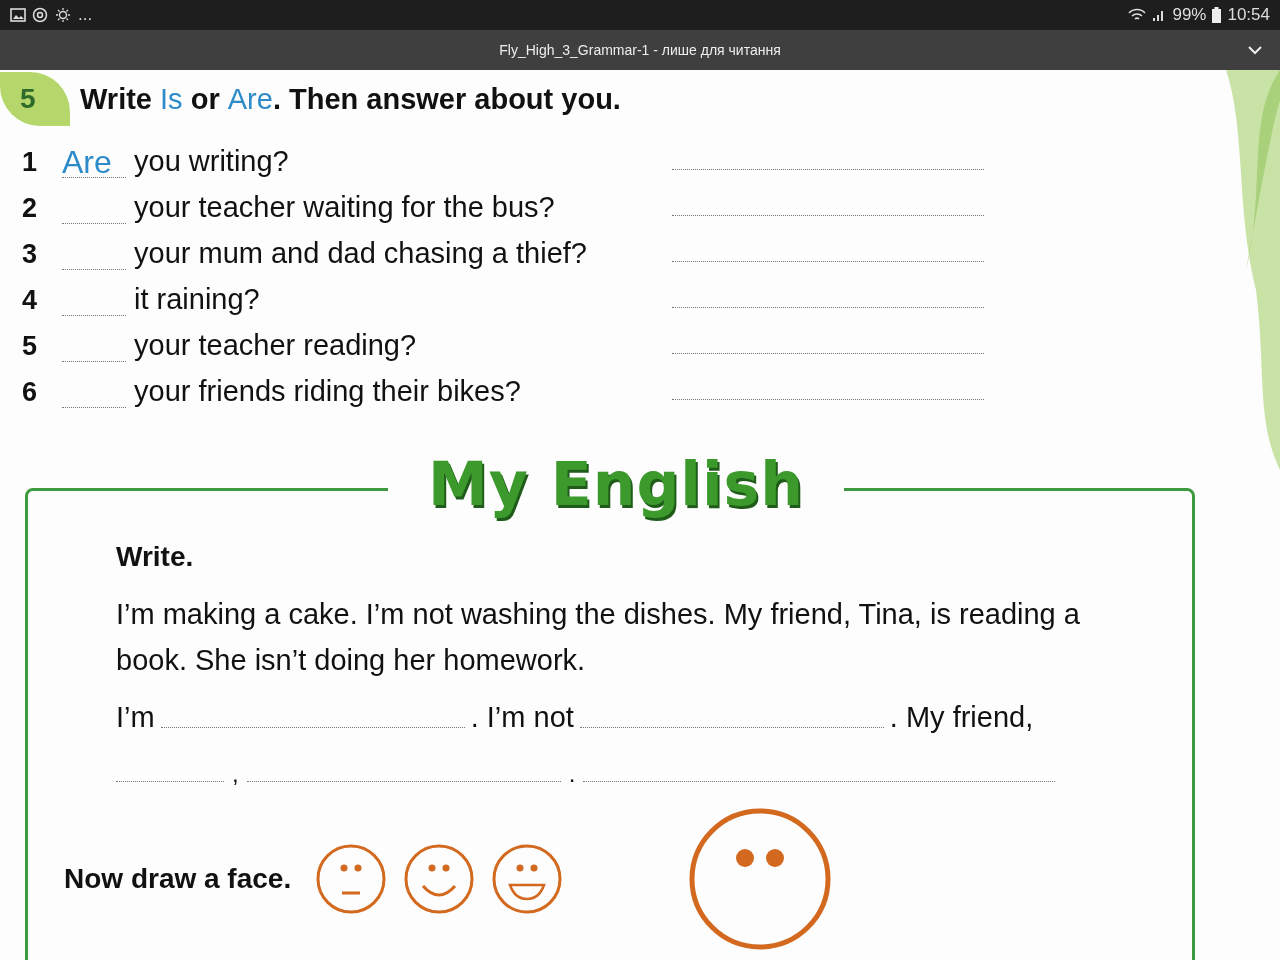 The image size is (1280, 960). What do you see at coordinates (155, 557) in the screenshot?
I see `instruction: Write.` at bounding box center [155, 557].